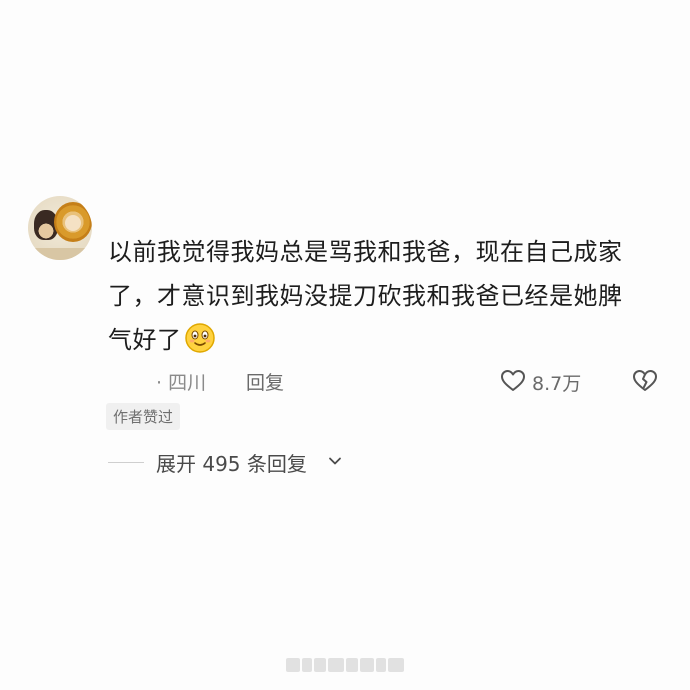 The image size is (690, 690). What do you see at coordinates (181, 383) in the screenshot?
I see `location-text: · 四川` at bounding box center [181, 383].